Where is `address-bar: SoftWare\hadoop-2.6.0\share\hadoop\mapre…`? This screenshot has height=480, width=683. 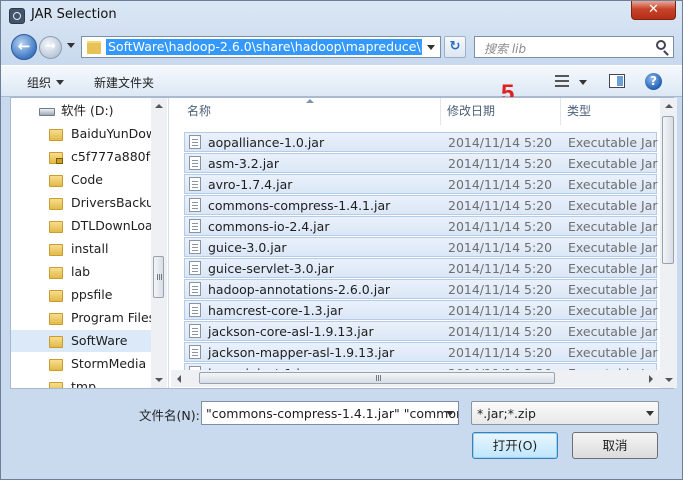 address-bar: SoftWare\hadoop-2.6.0\share\hadoop\mapre… is located at coordinates (261, 47).